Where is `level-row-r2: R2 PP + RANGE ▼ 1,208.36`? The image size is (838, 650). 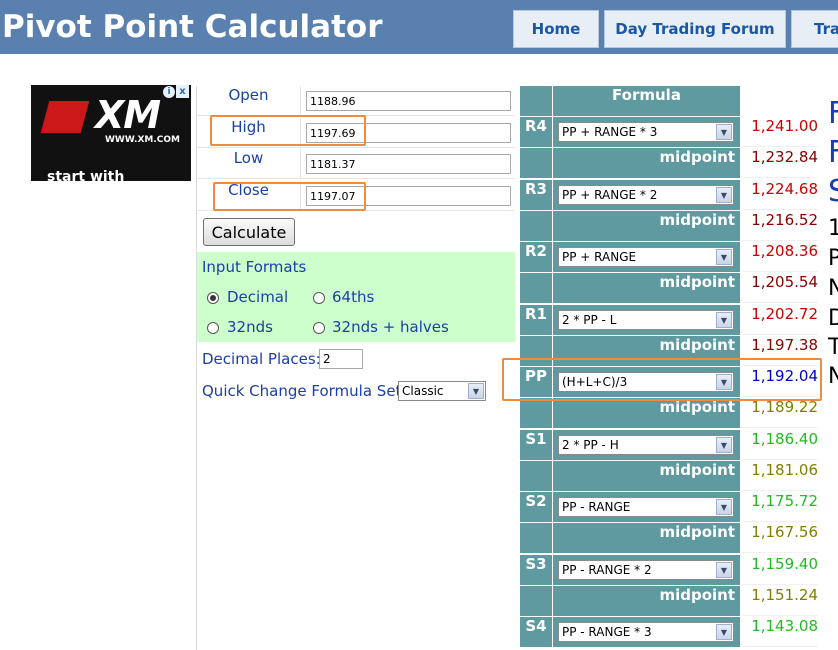
level-row-r2: R2 PP + RANGE ▼ 1,208.36 is located at coordinates (670, 257).